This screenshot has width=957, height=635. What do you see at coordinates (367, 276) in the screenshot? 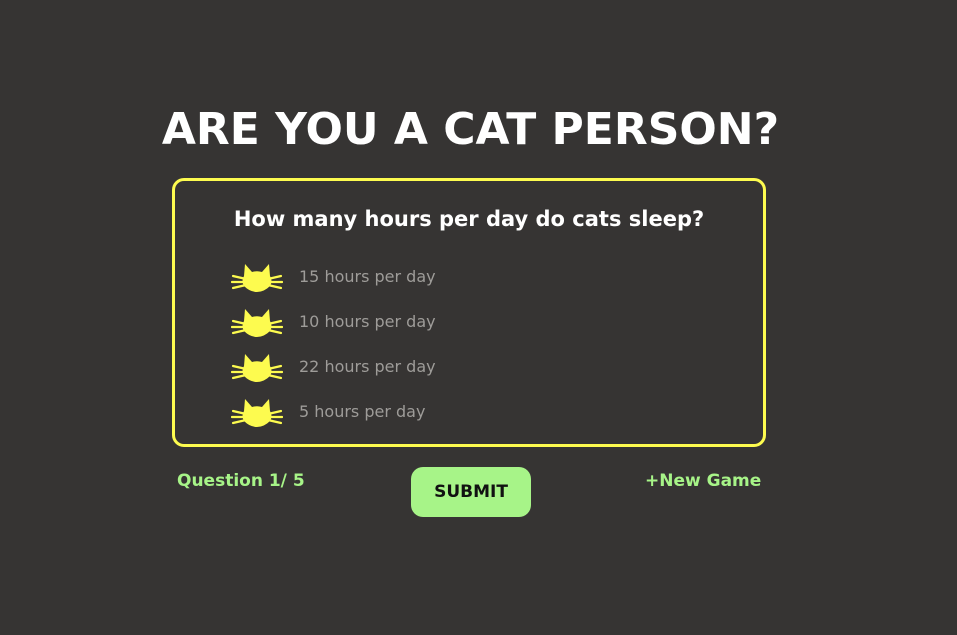
I see `answer-option-label: 15 hours per day` at bounding box center [367, 276].